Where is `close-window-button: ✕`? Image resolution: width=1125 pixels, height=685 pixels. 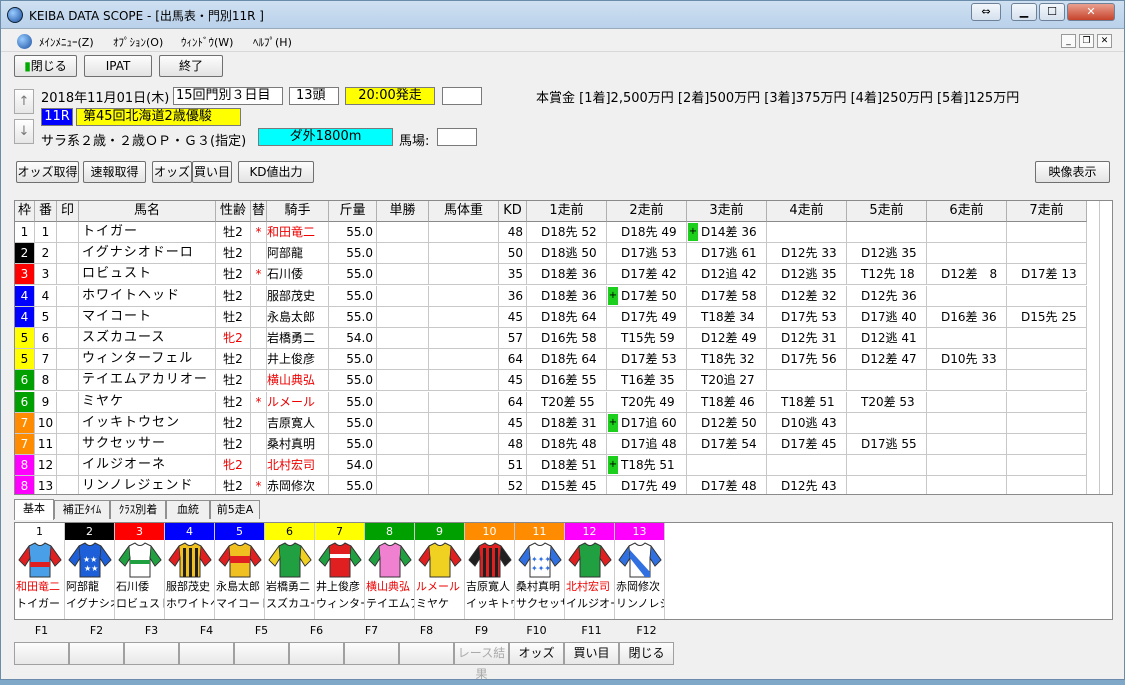
close-window-button: ✕ is located at coordinates (1091, 12).